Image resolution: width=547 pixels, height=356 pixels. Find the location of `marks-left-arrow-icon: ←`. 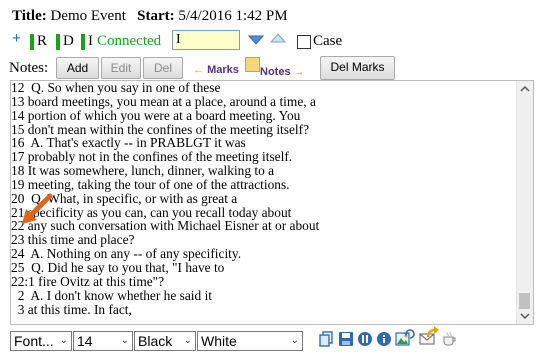

marks-left-arrow-icon: ← is located at coordinates (198, 70).